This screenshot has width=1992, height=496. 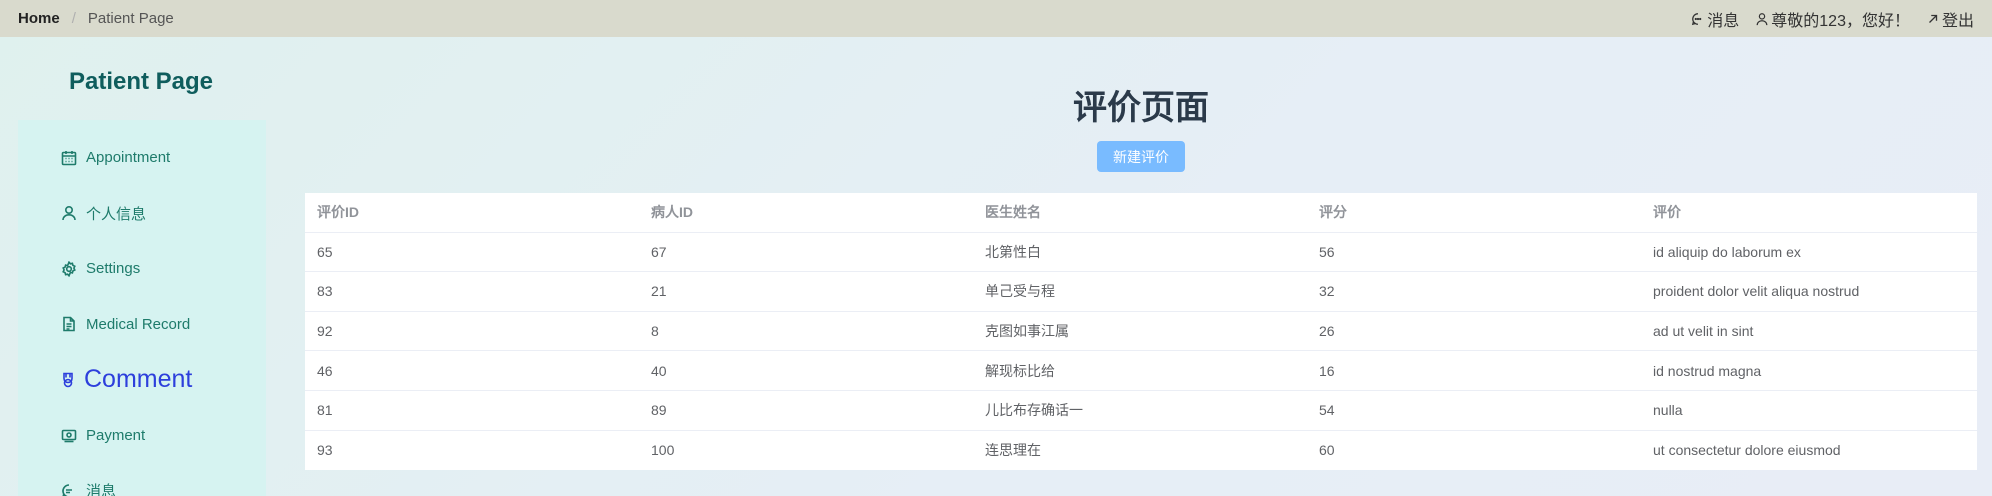 I want to click on logout-link: 登出, so click(x=1950, y=19).